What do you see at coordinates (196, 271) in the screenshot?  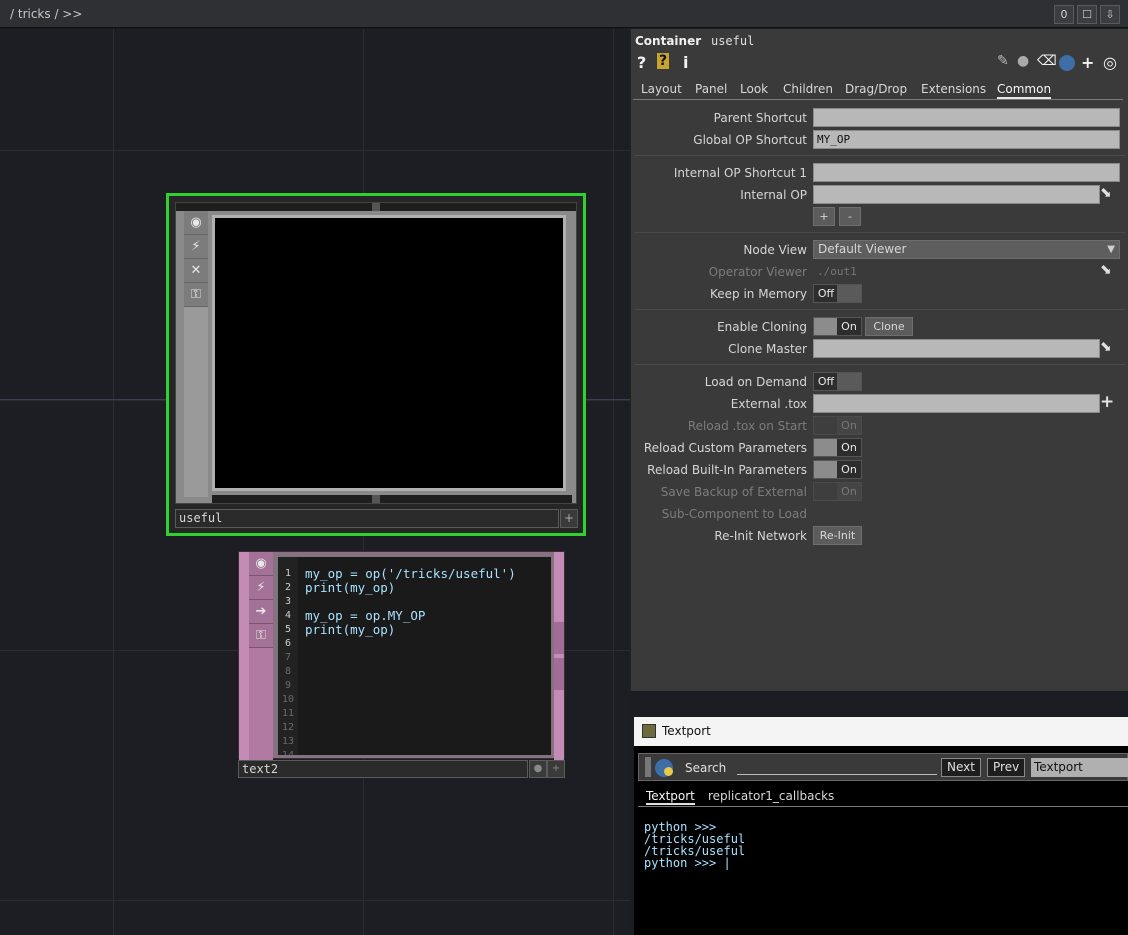 I see `close-icon: ✕` at bounding box center [196, 271].